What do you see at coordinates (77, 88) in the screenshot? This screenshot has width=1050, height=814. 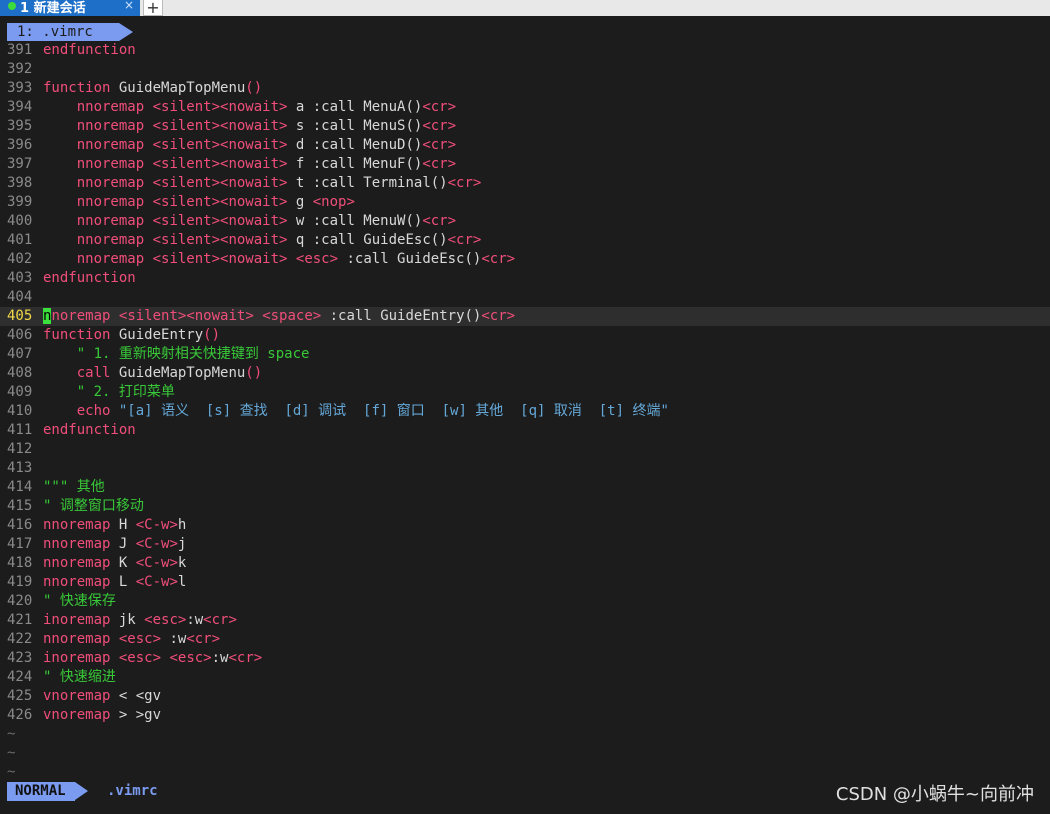 I see `code-token: function` at bounding box center [77, 88].